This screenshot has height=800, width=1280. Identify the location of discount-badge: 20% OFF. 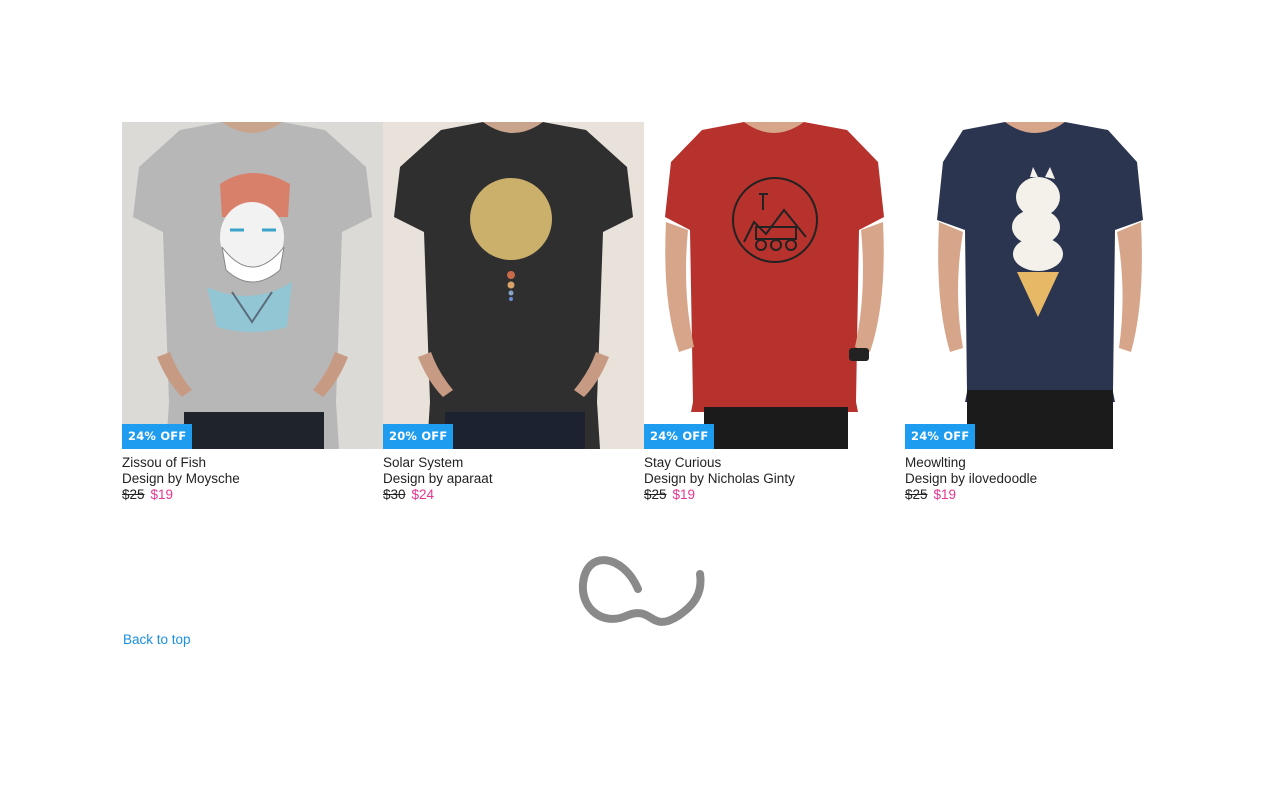
(418, 436).